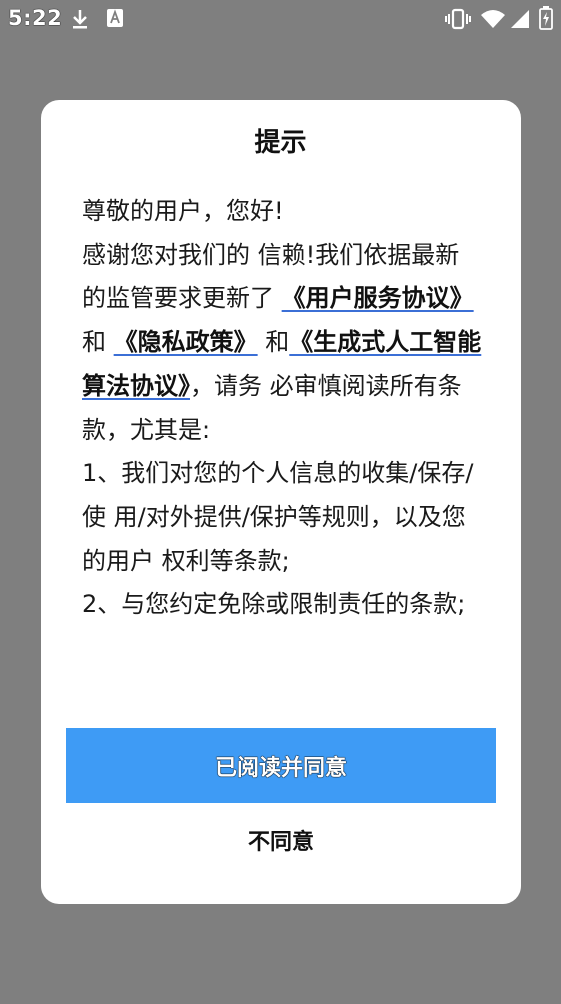  Describe the element at coordinates (80, 19) in the screenshot. I see `download-icon` at that location.